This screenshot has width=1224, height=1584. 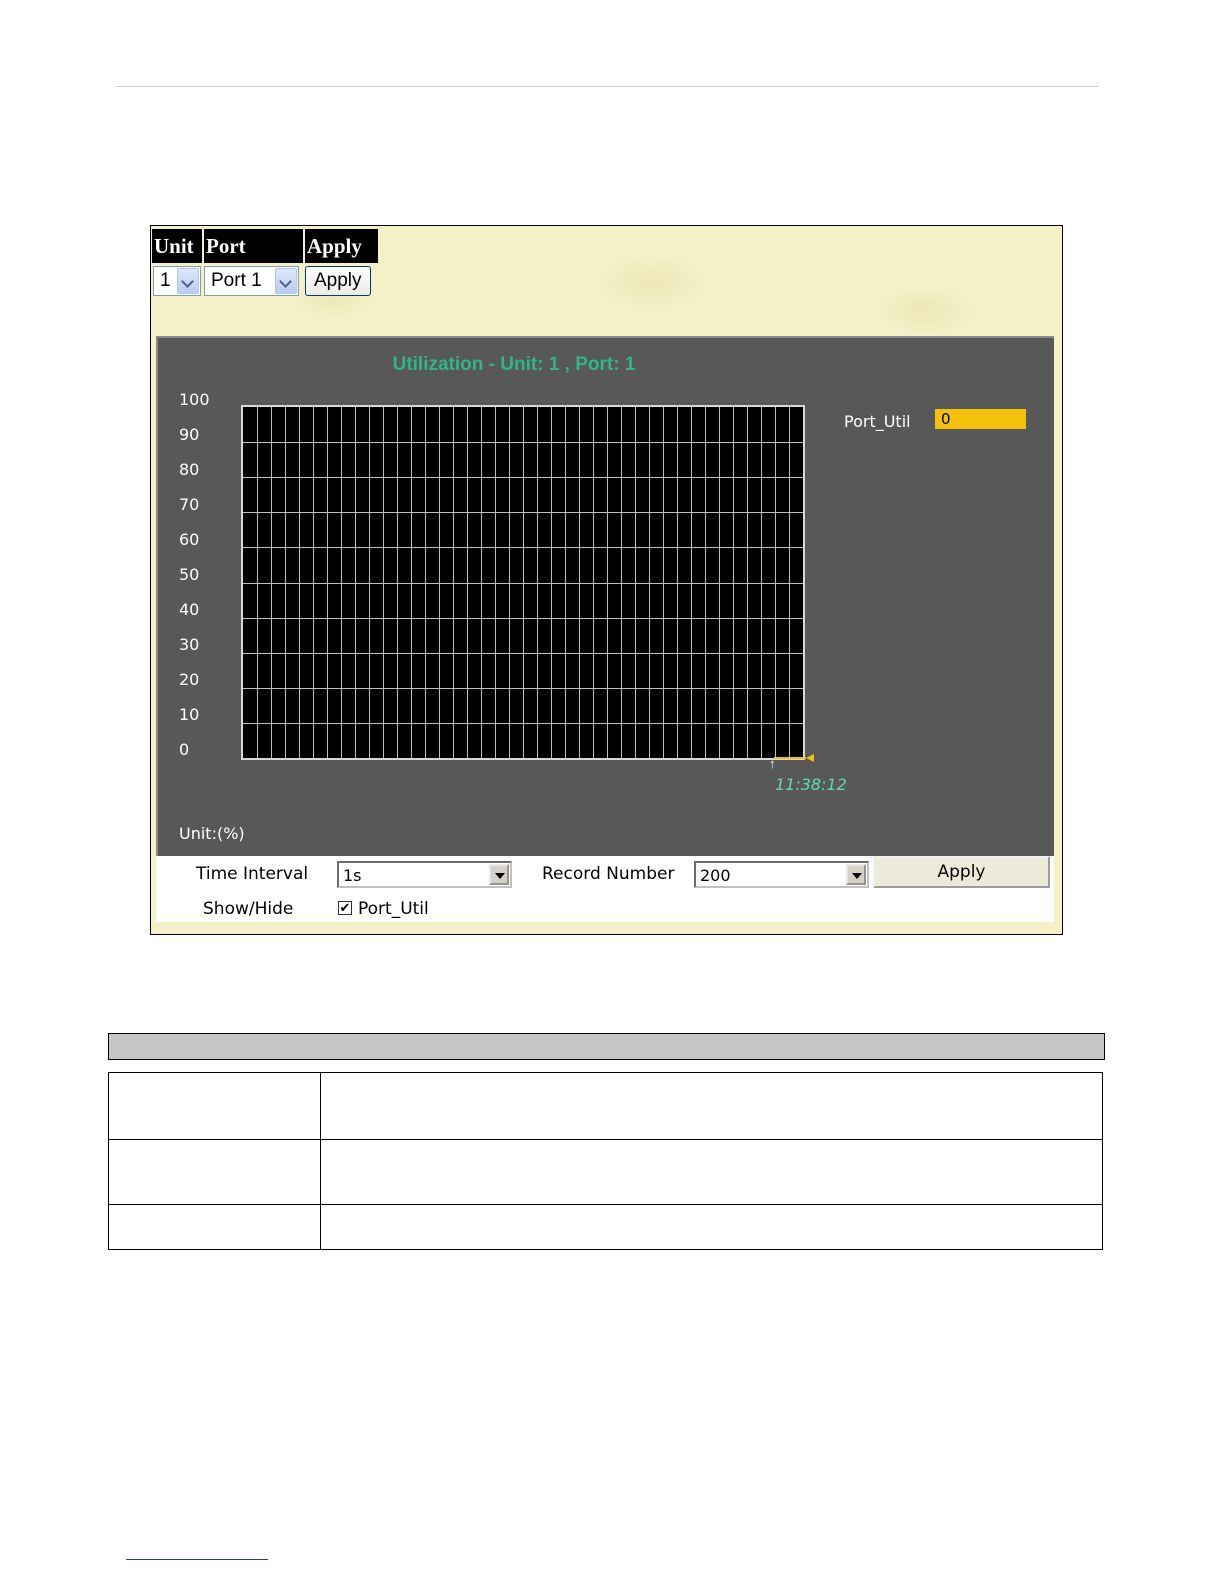 I want to click on unit-select: 1, so click(x=177, y=281).